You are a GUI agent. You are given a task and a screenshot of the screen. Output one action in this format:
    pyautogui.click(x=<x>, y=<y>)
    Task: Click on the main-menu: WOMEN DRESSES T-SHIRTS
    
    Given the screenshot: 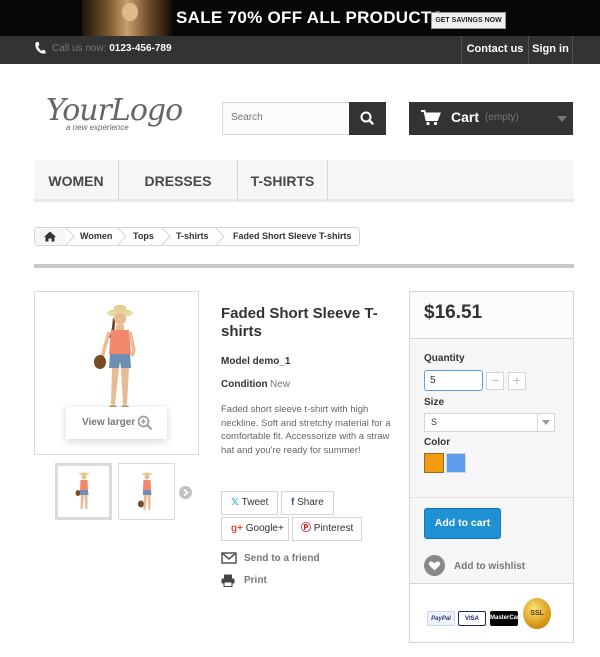 What is the action you would take?
    pyautogui.click(x=304, y=181)
    